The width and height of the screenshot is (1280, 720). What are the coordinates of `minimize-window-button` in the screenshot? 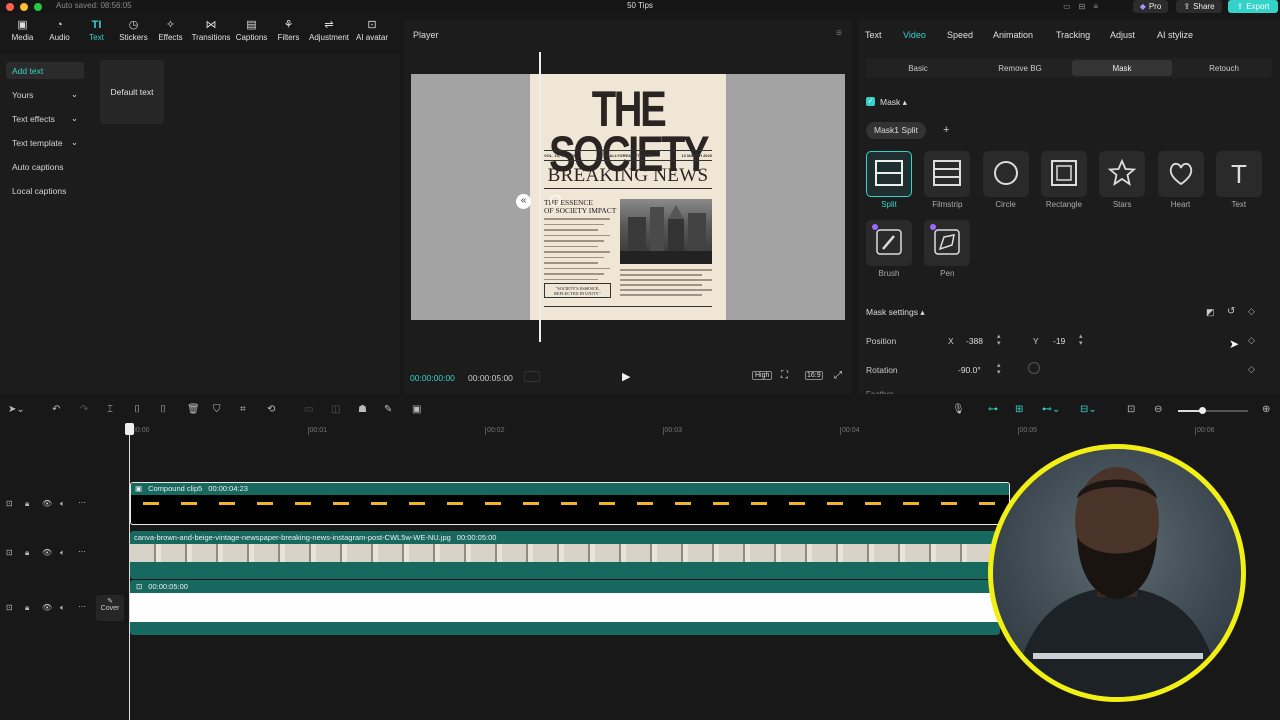 It's located at (24, 7).